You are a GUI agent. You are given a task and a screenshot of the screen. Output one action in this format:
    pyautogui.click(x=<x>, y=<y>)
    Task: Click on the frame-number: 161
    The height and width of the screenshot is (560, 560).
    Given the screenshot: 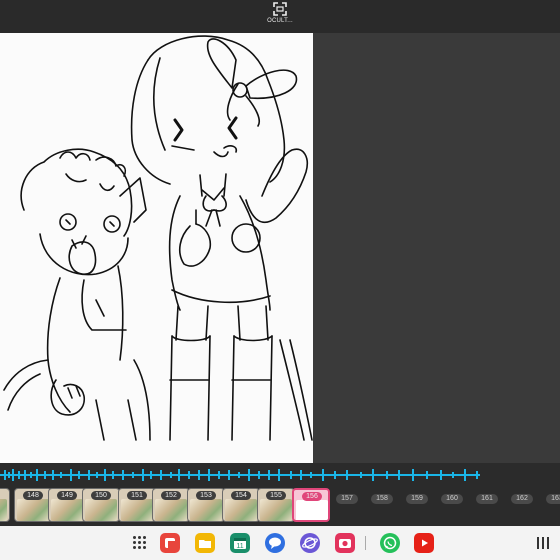 What is the action you would take?
    pyautogui.click(x=487, y=499)
    